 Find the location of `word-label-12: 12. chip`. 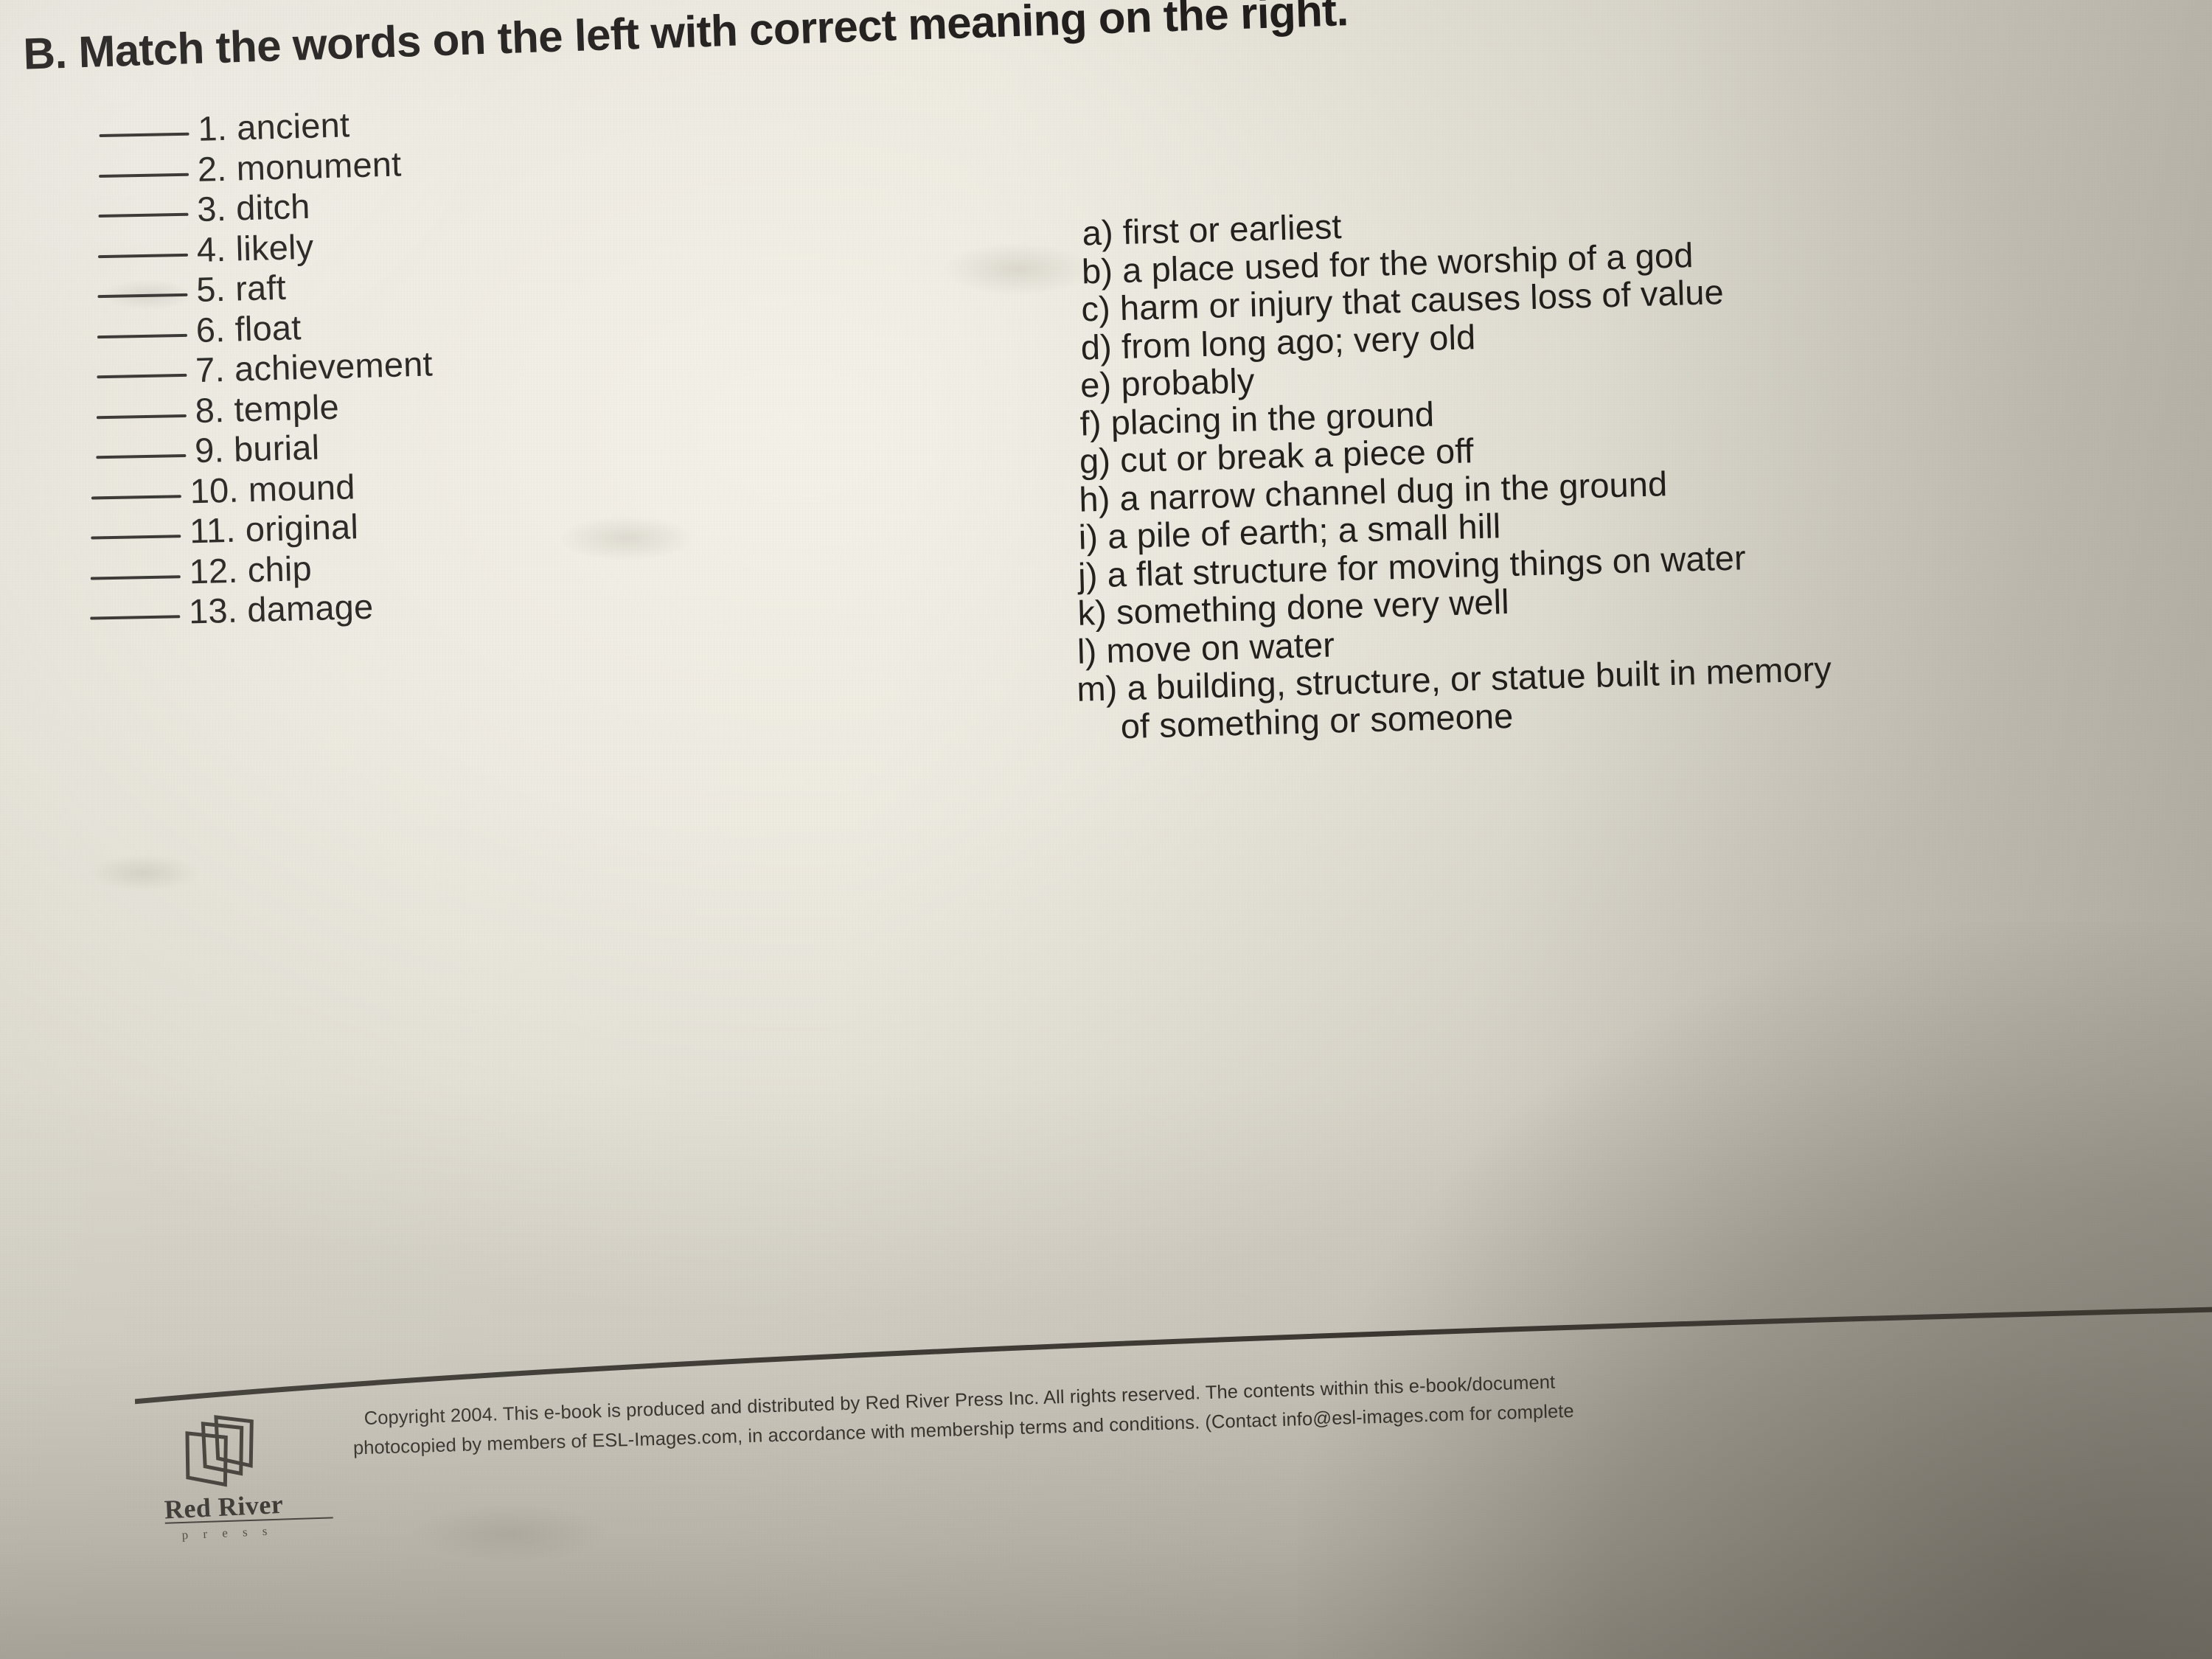

word-label-12: 12. chip is located at coordinates (250, 569).